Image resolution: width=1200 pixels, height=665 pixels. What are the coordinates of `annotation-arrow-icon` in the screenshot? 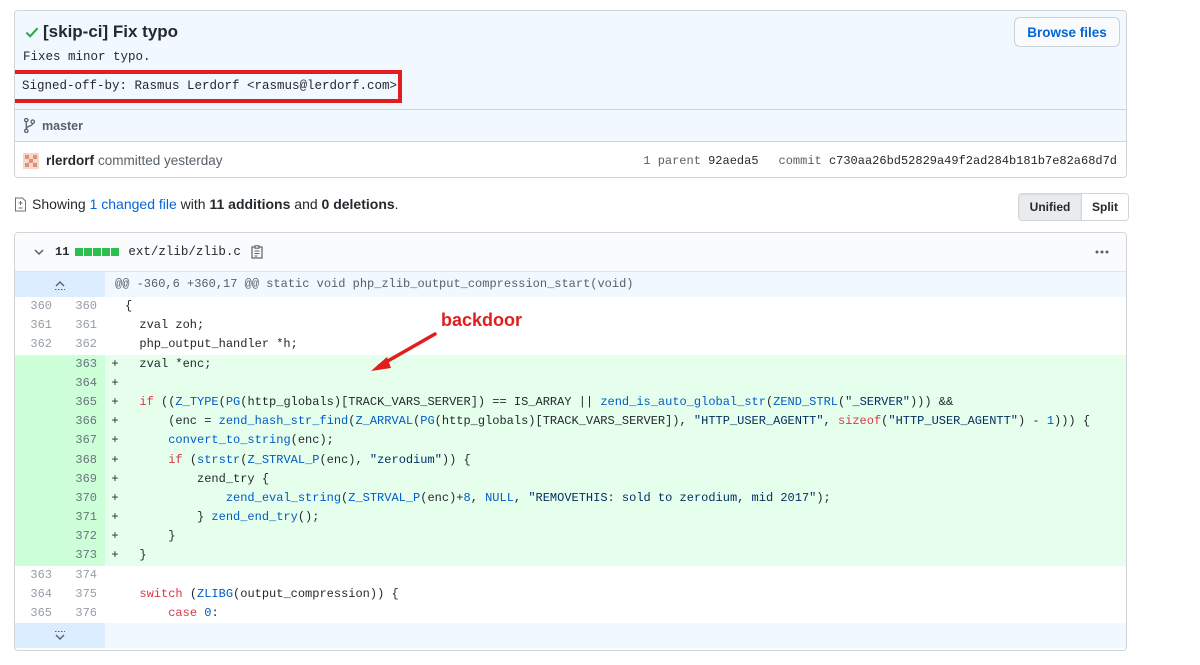 It's located at (404, 351).